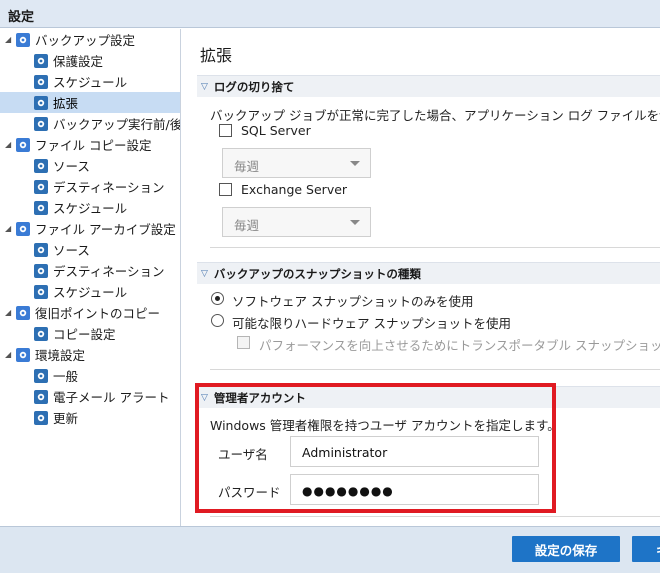 The image size is (660, 573). I want to click on general-icon, so click(41, 376).